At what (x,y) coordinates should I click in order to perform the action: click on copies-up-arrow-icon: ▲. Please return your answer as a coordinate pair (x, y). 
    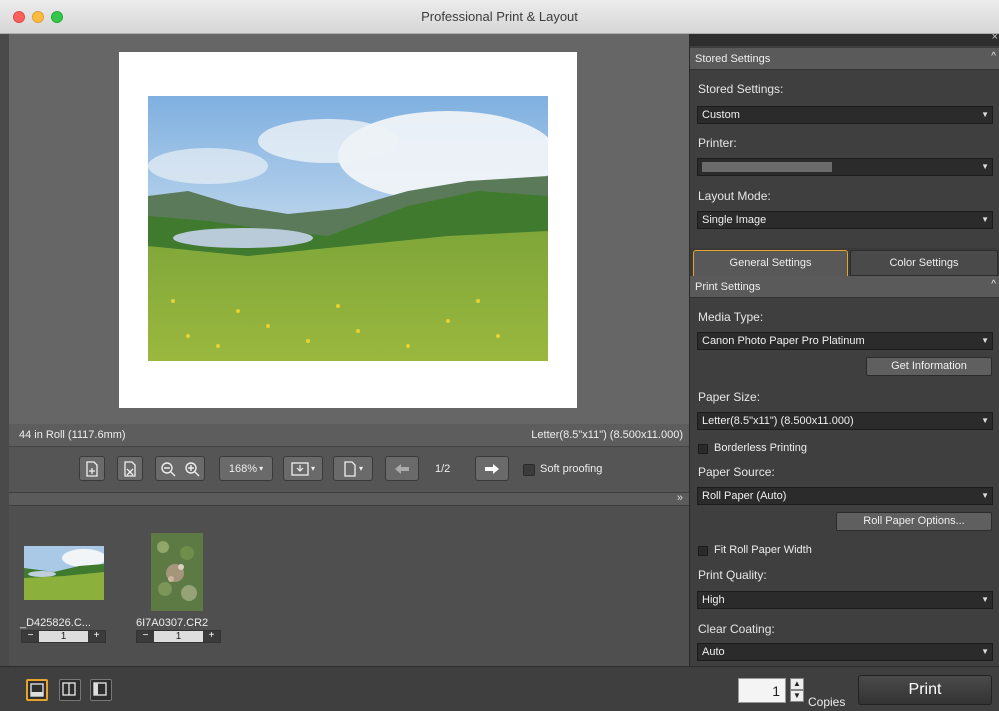
    Looking at the image, I should click on (797, 684).